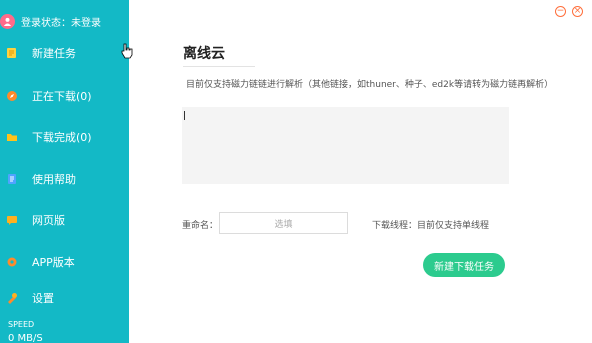  I want to click on sidebar-item-label: 下载完成(0), so click(62, 137).